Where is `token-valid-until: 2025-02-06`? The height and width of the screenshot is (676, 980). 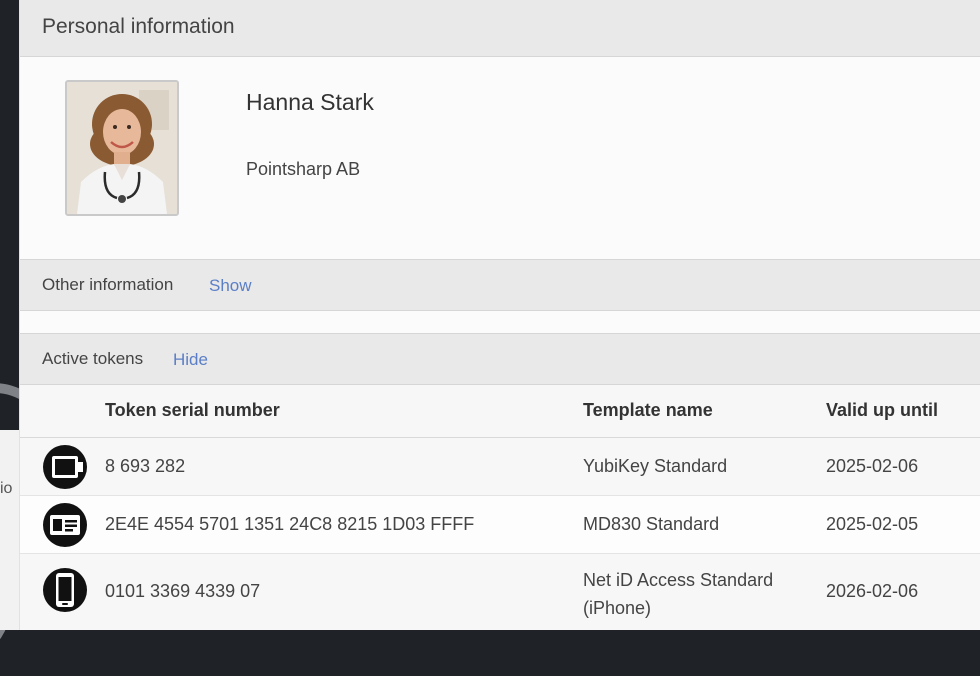 token-valid-until: 2025-02-06 is located at coordinates (872, 466).